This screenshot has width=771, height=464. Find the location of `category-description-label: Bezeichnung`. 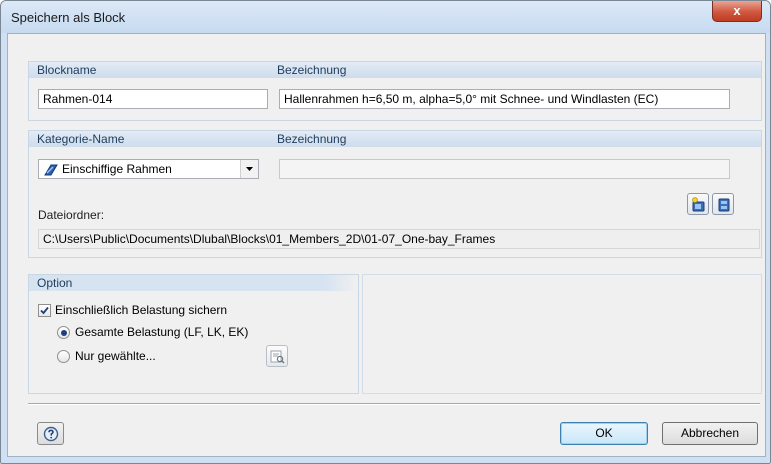

category-description-label: Bezeichnung is located at coordinates (312, 139).